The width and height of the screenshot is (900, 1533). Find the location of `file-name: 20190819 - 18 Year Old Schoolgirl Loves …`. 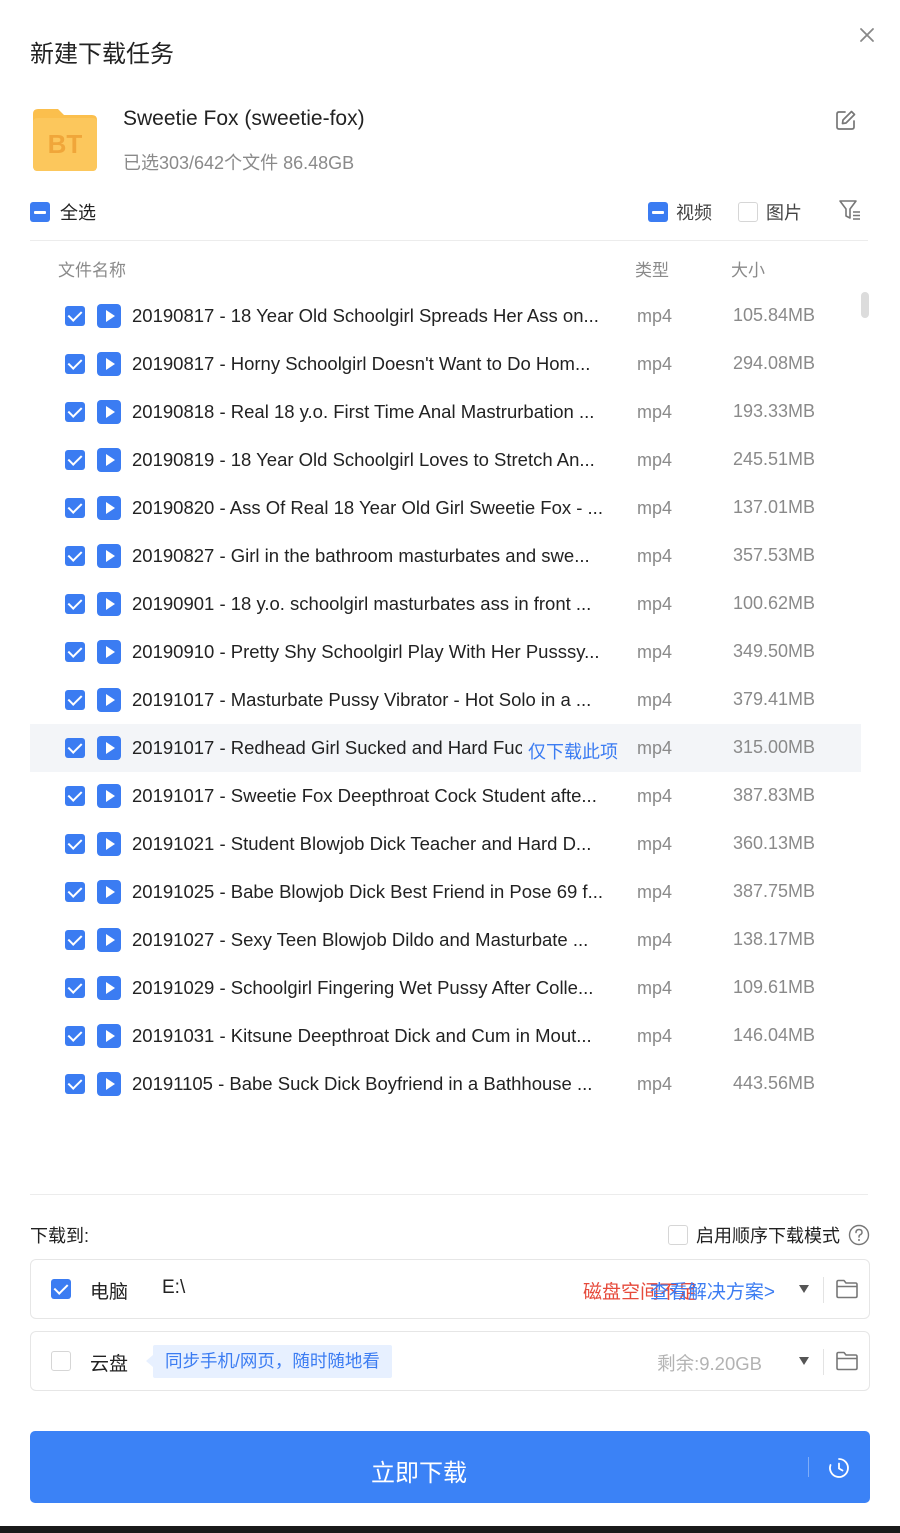

file-name: 20190819 - 18 Year Old Schoolgirl Loves … is located at coordinates (363, 459).